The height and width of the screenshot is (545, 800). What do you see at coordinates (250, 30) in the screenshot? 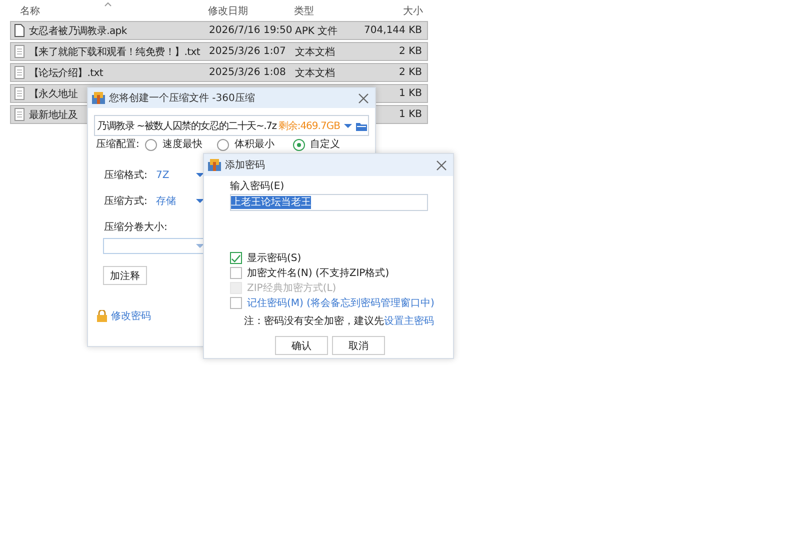
I see `file-date: 2026/7/16 19:50` at bounding box center [250, 30].